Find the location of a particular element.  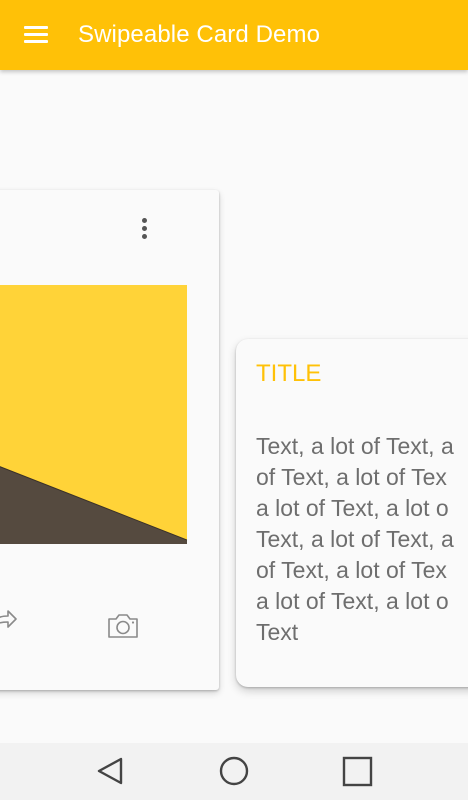

abstract-yellow-landscape-image is located at coordinates (93, 414).